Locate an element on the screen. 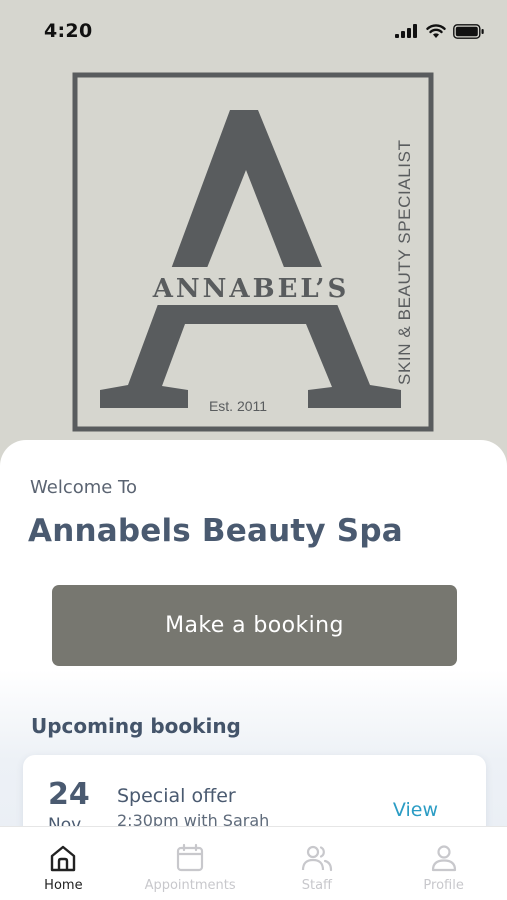  tab-profile-label: Profile is located at coordinates (443, 885).